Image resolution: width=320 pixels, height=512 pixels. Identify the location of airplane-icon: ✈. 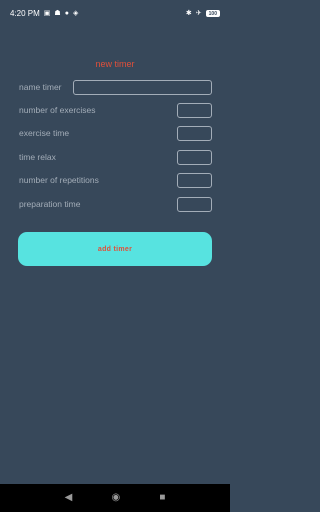
(198, 13).